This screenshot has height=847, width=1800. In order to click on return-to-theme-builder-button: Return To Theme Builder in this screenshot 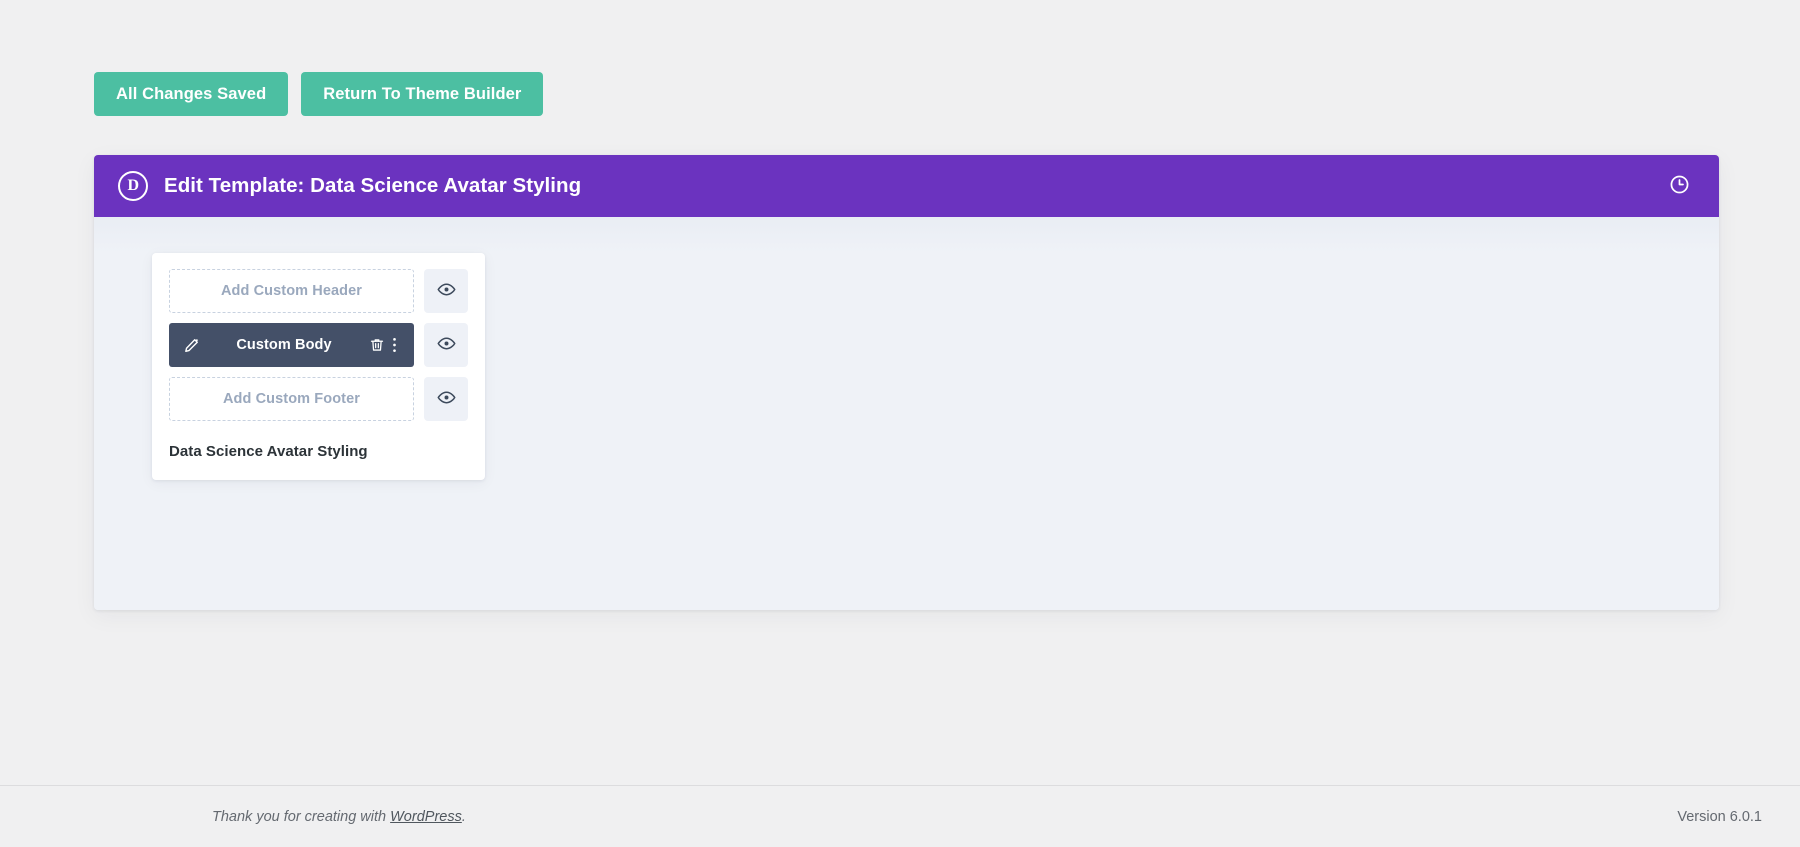, I will do `click(422, 94)`.